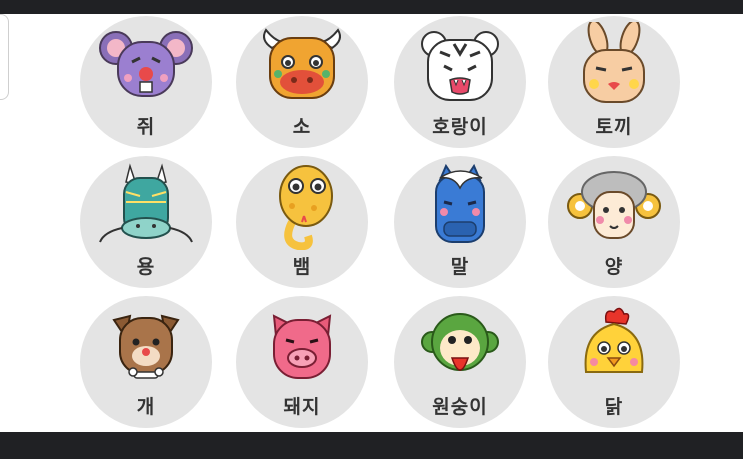 The width and height of the screenshot is (743, 459). I want to click on zodiac-label: 호랑이, so click(460, 127).